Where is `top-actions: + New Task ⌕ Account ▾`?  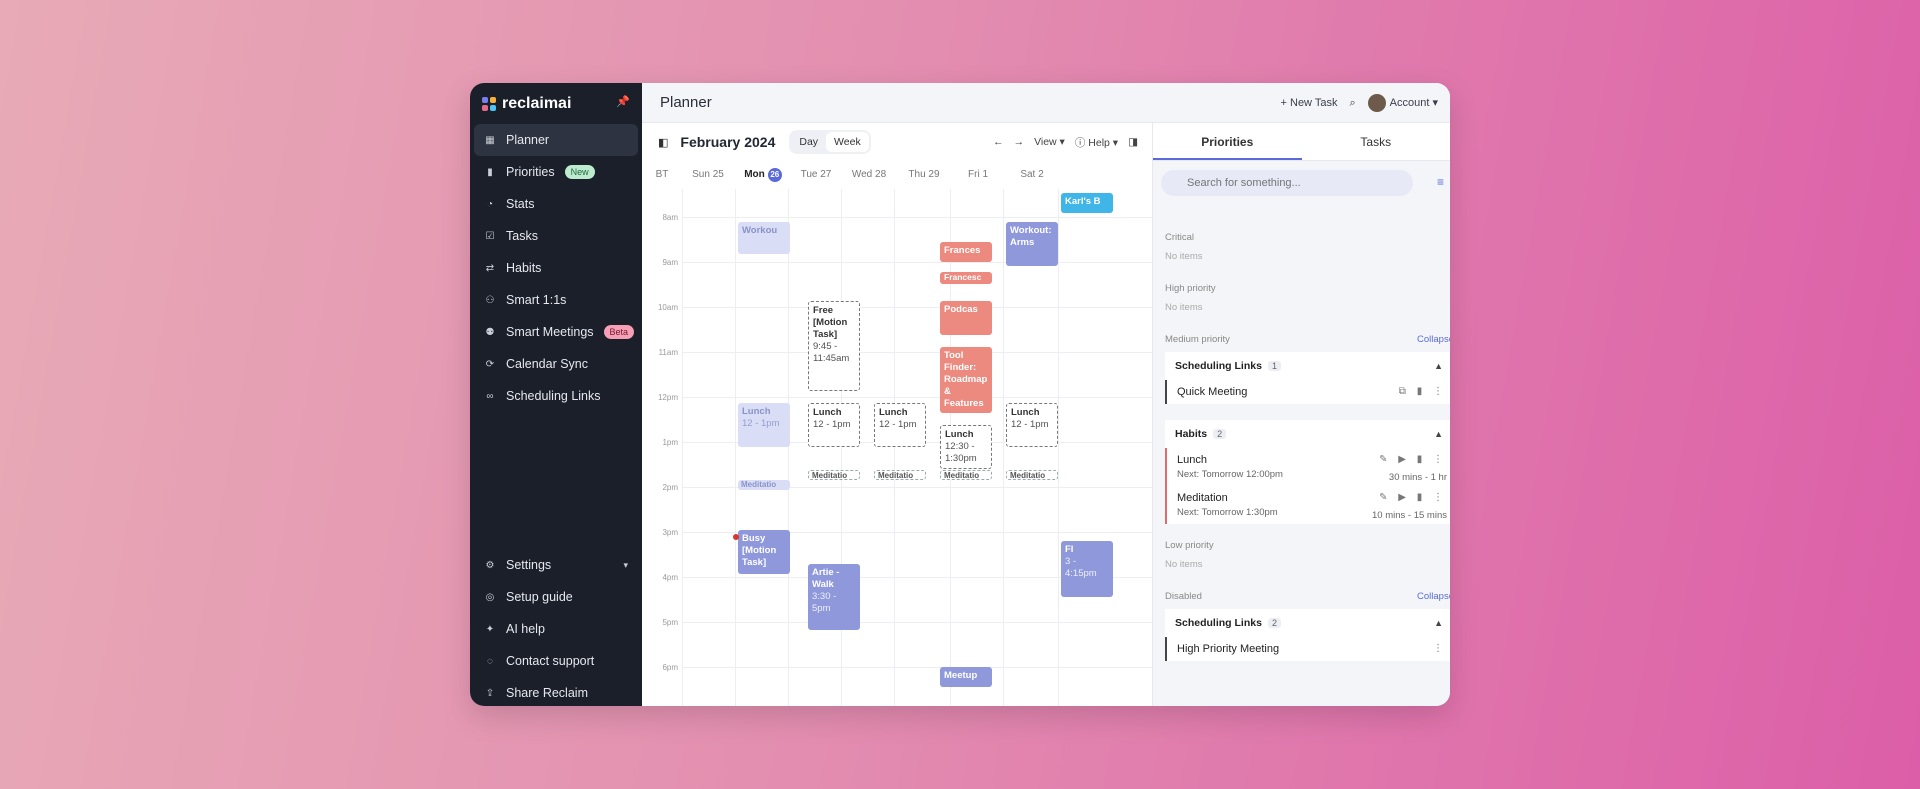
top-actions: + New Task ⌕ Account ▾ is located at coordinates (1359, 103).